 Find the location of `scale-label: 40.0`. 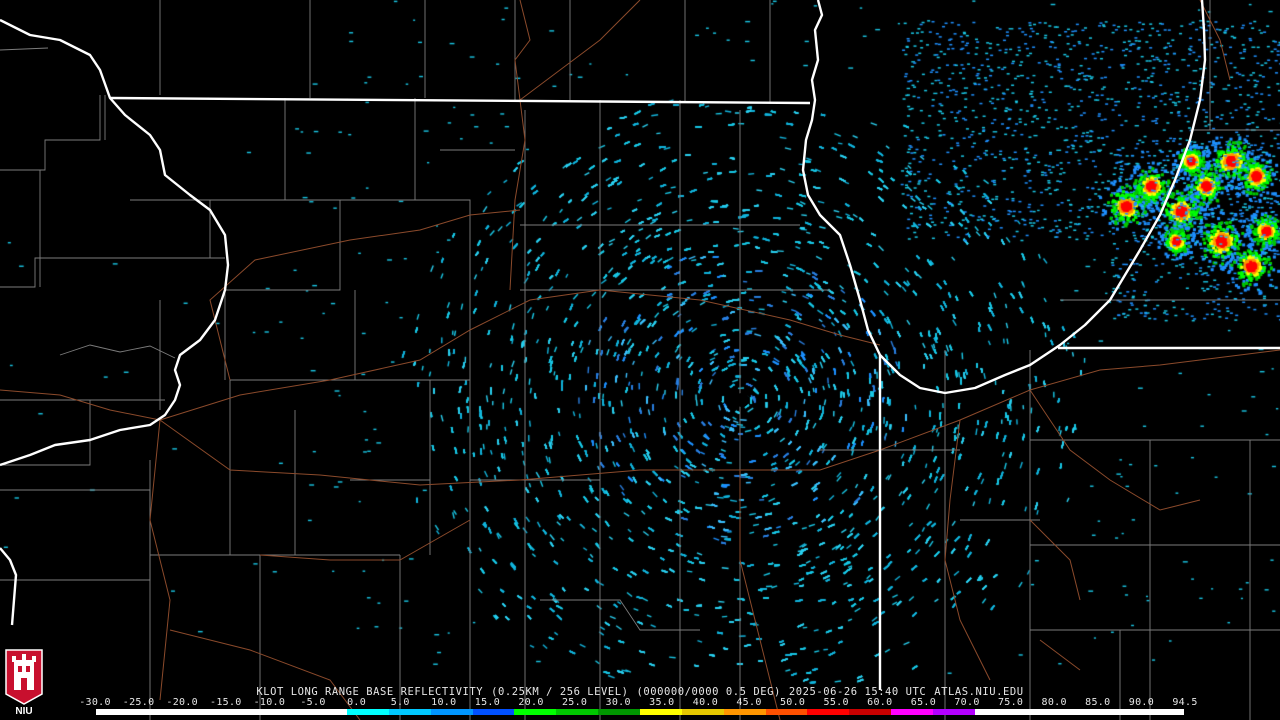

scale-label: 40.0 is located at coordinates (705, 702).